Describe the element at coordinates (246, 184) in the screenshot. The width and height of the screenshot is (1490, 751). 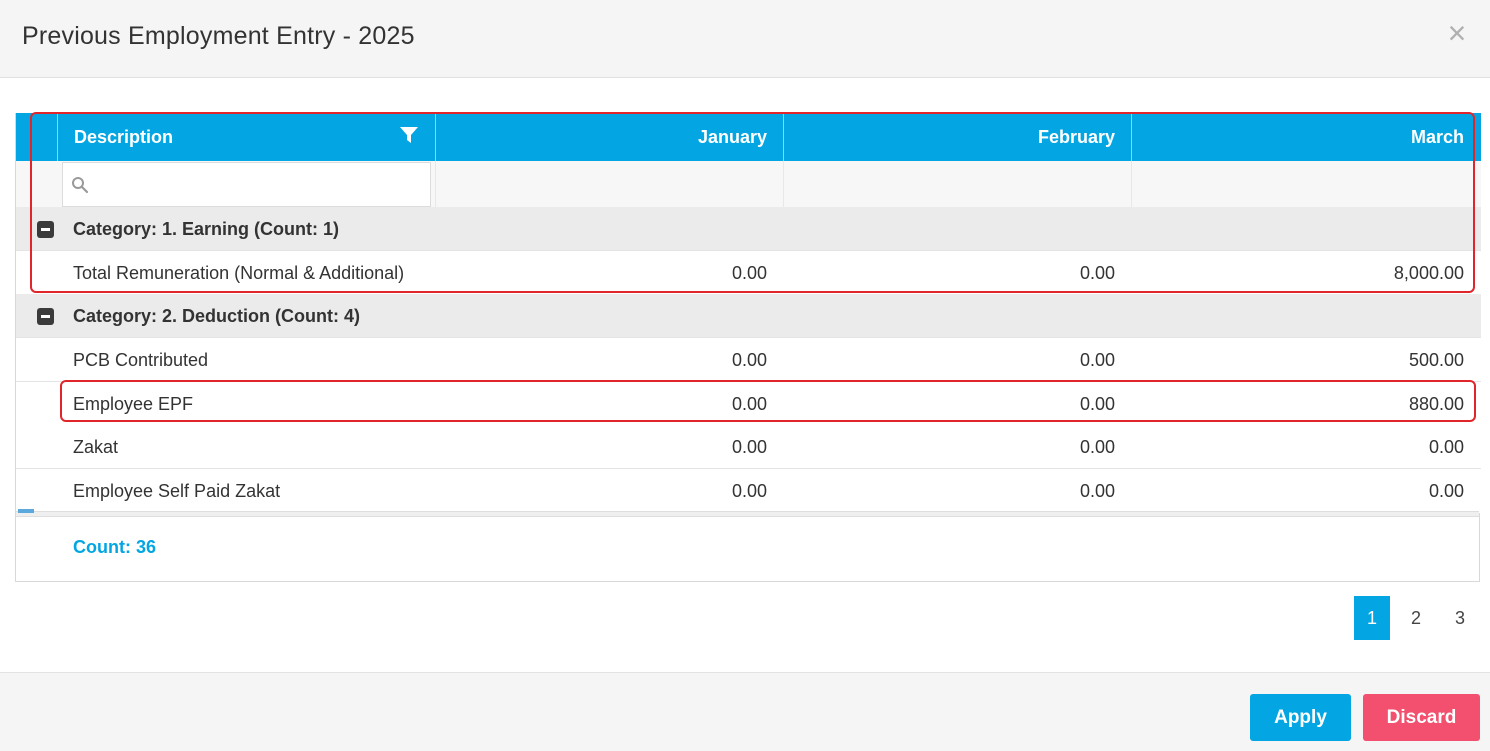
I see `description-search-input` at that location.